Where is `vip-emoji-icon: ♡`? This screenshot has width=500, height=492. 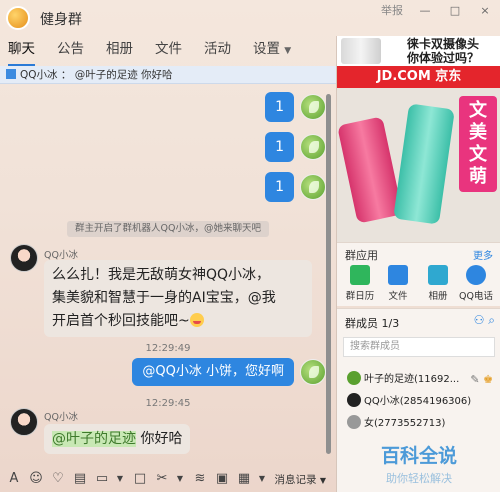 vip-emoji-icon: ♡ is located at coordinates (58, 479).